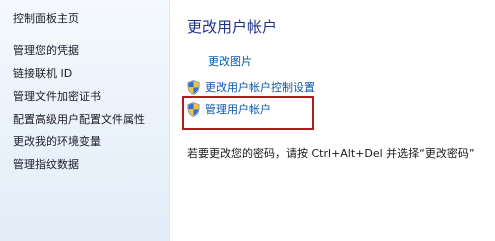  Describe the element at coordinates (57, 97) in the screenshot. I see `sidebar-item-manage-encryption-certs: 管理文件加密证书` at that location.